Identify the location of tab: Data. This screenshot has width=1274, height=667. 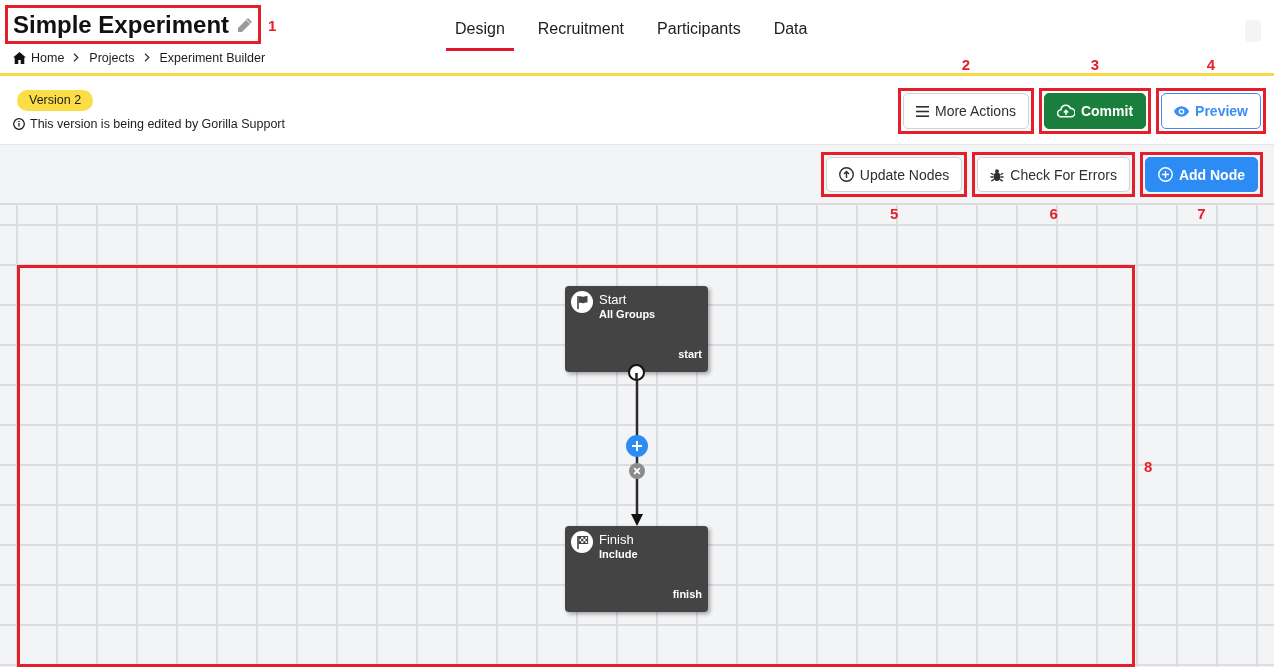
(790, 30).